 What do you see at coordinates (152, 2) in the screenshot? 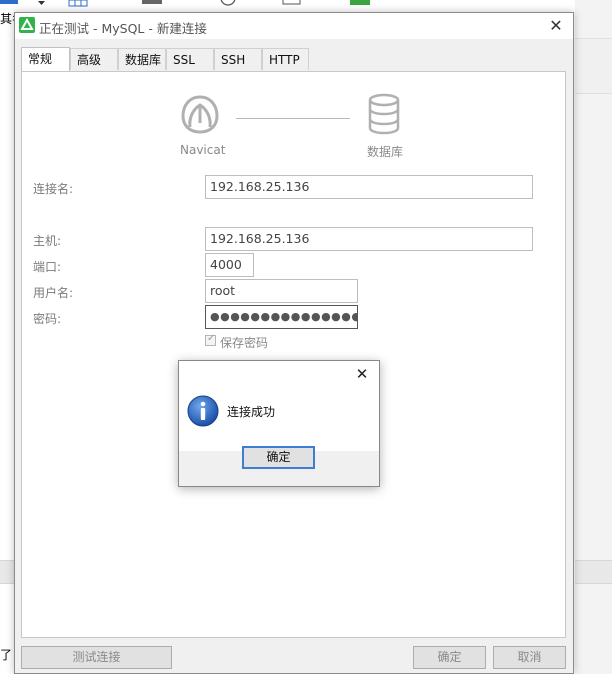
I see `background-icon` at bounding box center [152, 2].